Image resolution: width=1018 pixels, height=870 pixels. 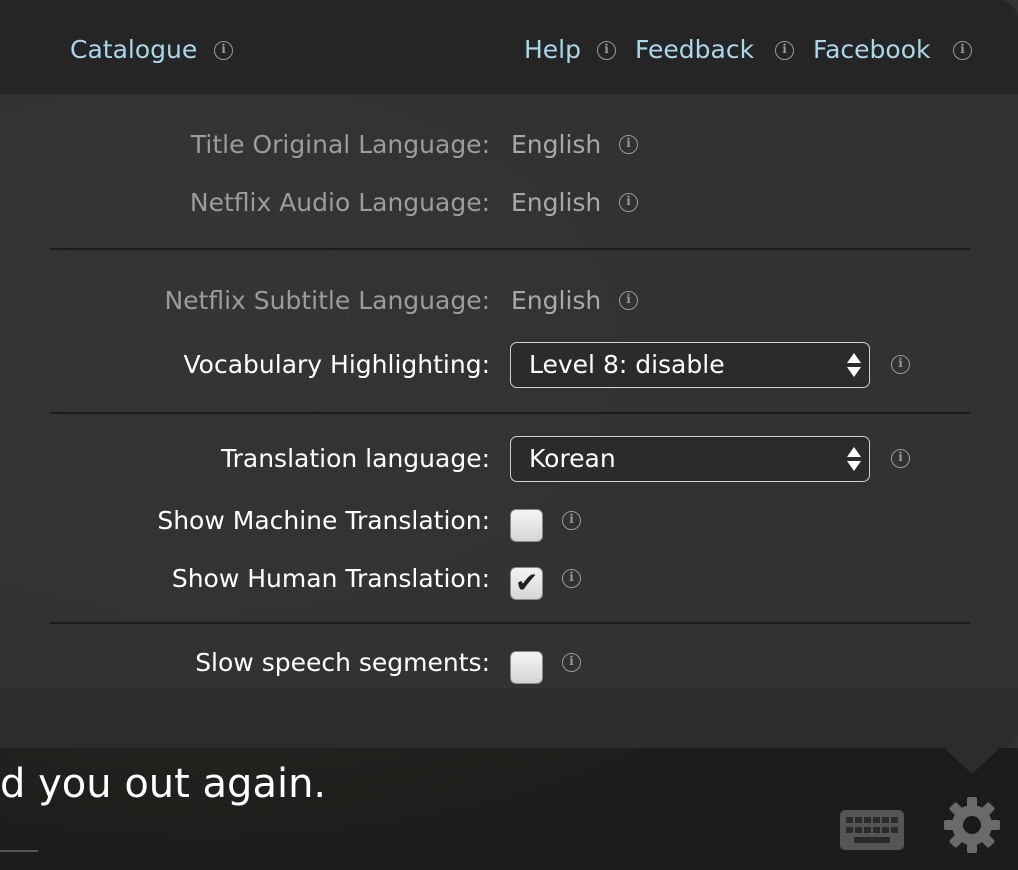 What do you see at coordinates (694, 50) in the screenshot?
I see `feedback-link: Feedback` at bounding box center [694, 50].